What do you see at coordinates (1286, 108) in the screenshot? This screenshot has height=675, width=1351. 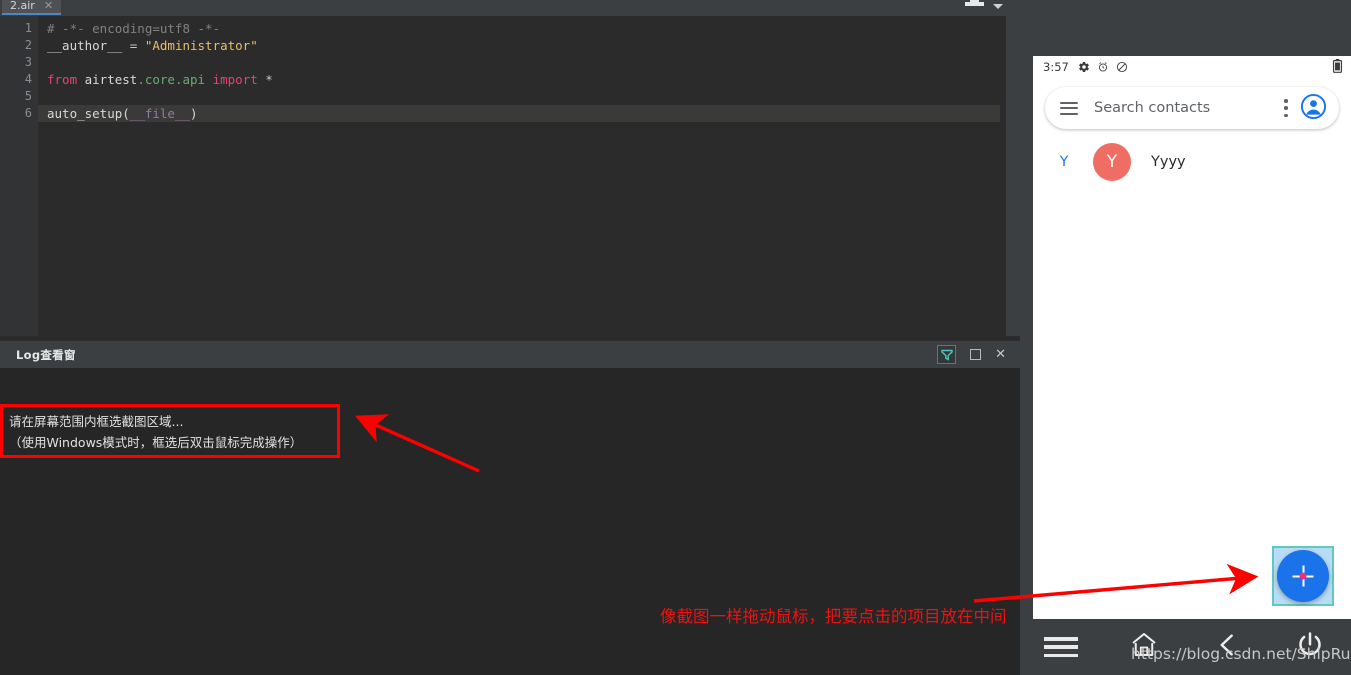 I see `kebab-menu-icon` at bounding box center [1286, 108].